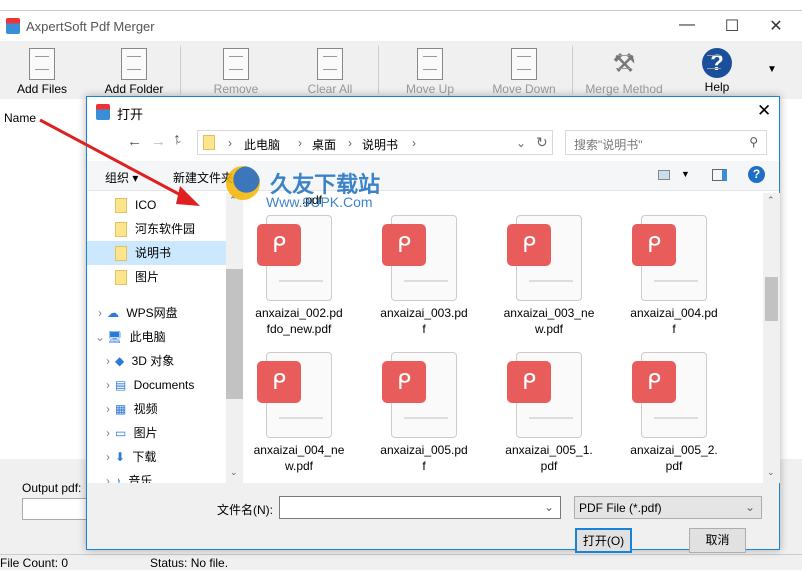  What do you see at coordinates (420, 507) in the screenshot?
I see `filename-input: ⌄` at bounding box center [420, 507].